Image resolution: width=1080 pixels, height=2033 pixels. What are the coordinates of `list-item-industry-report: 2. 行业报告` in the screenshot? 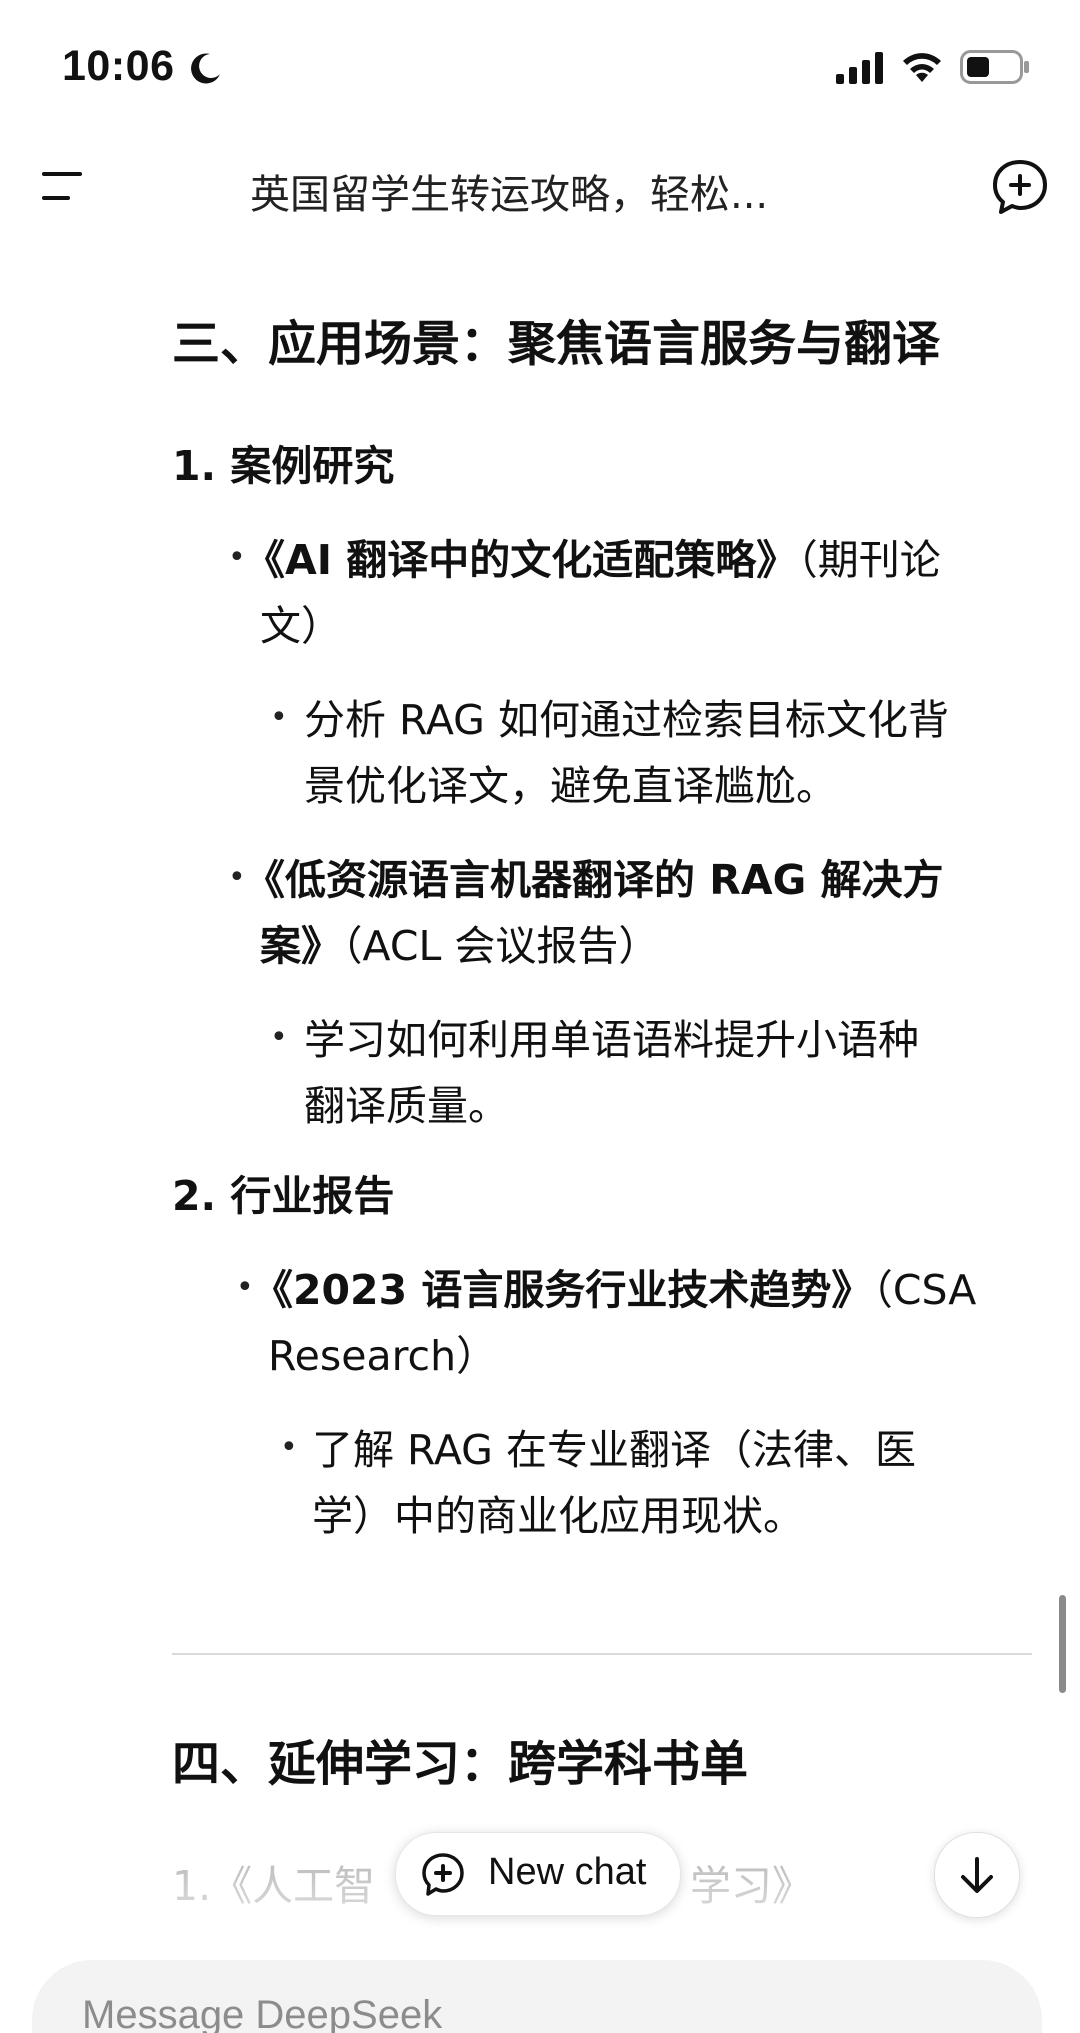 It's located at (283, 1192).